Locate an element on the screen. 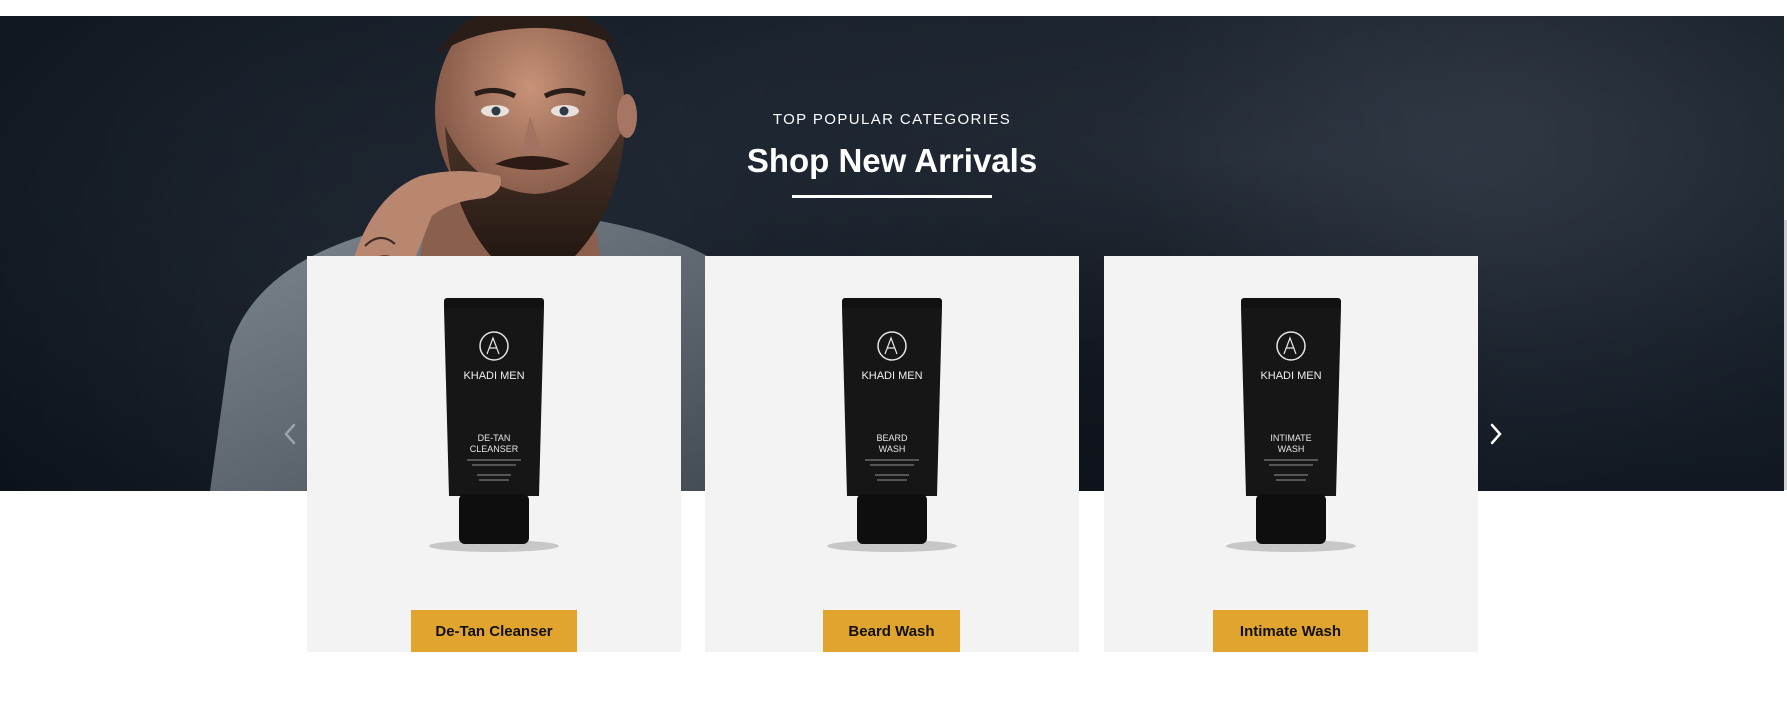 The image size is (1787, 709). product-card: KHADI MEN INTIMATE WASH Intimate Wash is located at coordinates (1291, 454).